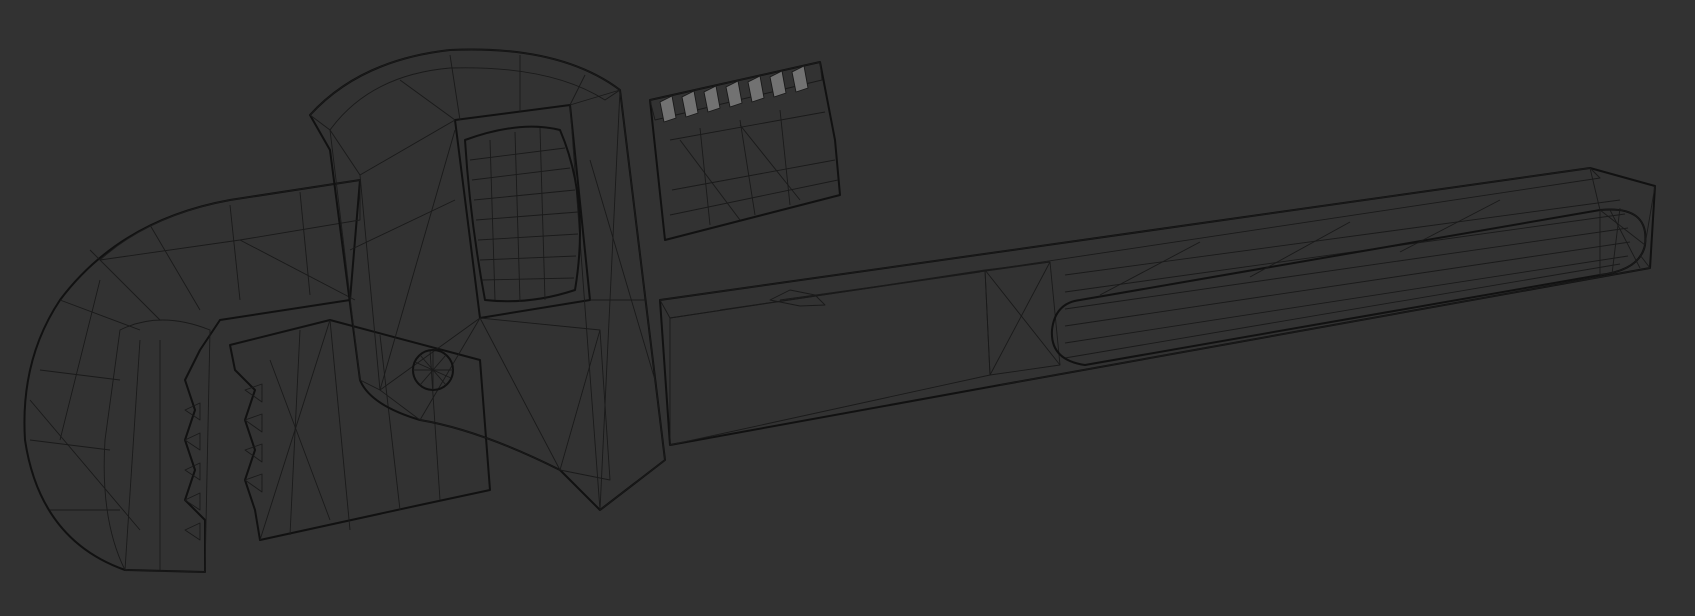  Describe the element at coordinates (253, 438) in the screenshot. I see `heel-jaw-teeth` at that location.